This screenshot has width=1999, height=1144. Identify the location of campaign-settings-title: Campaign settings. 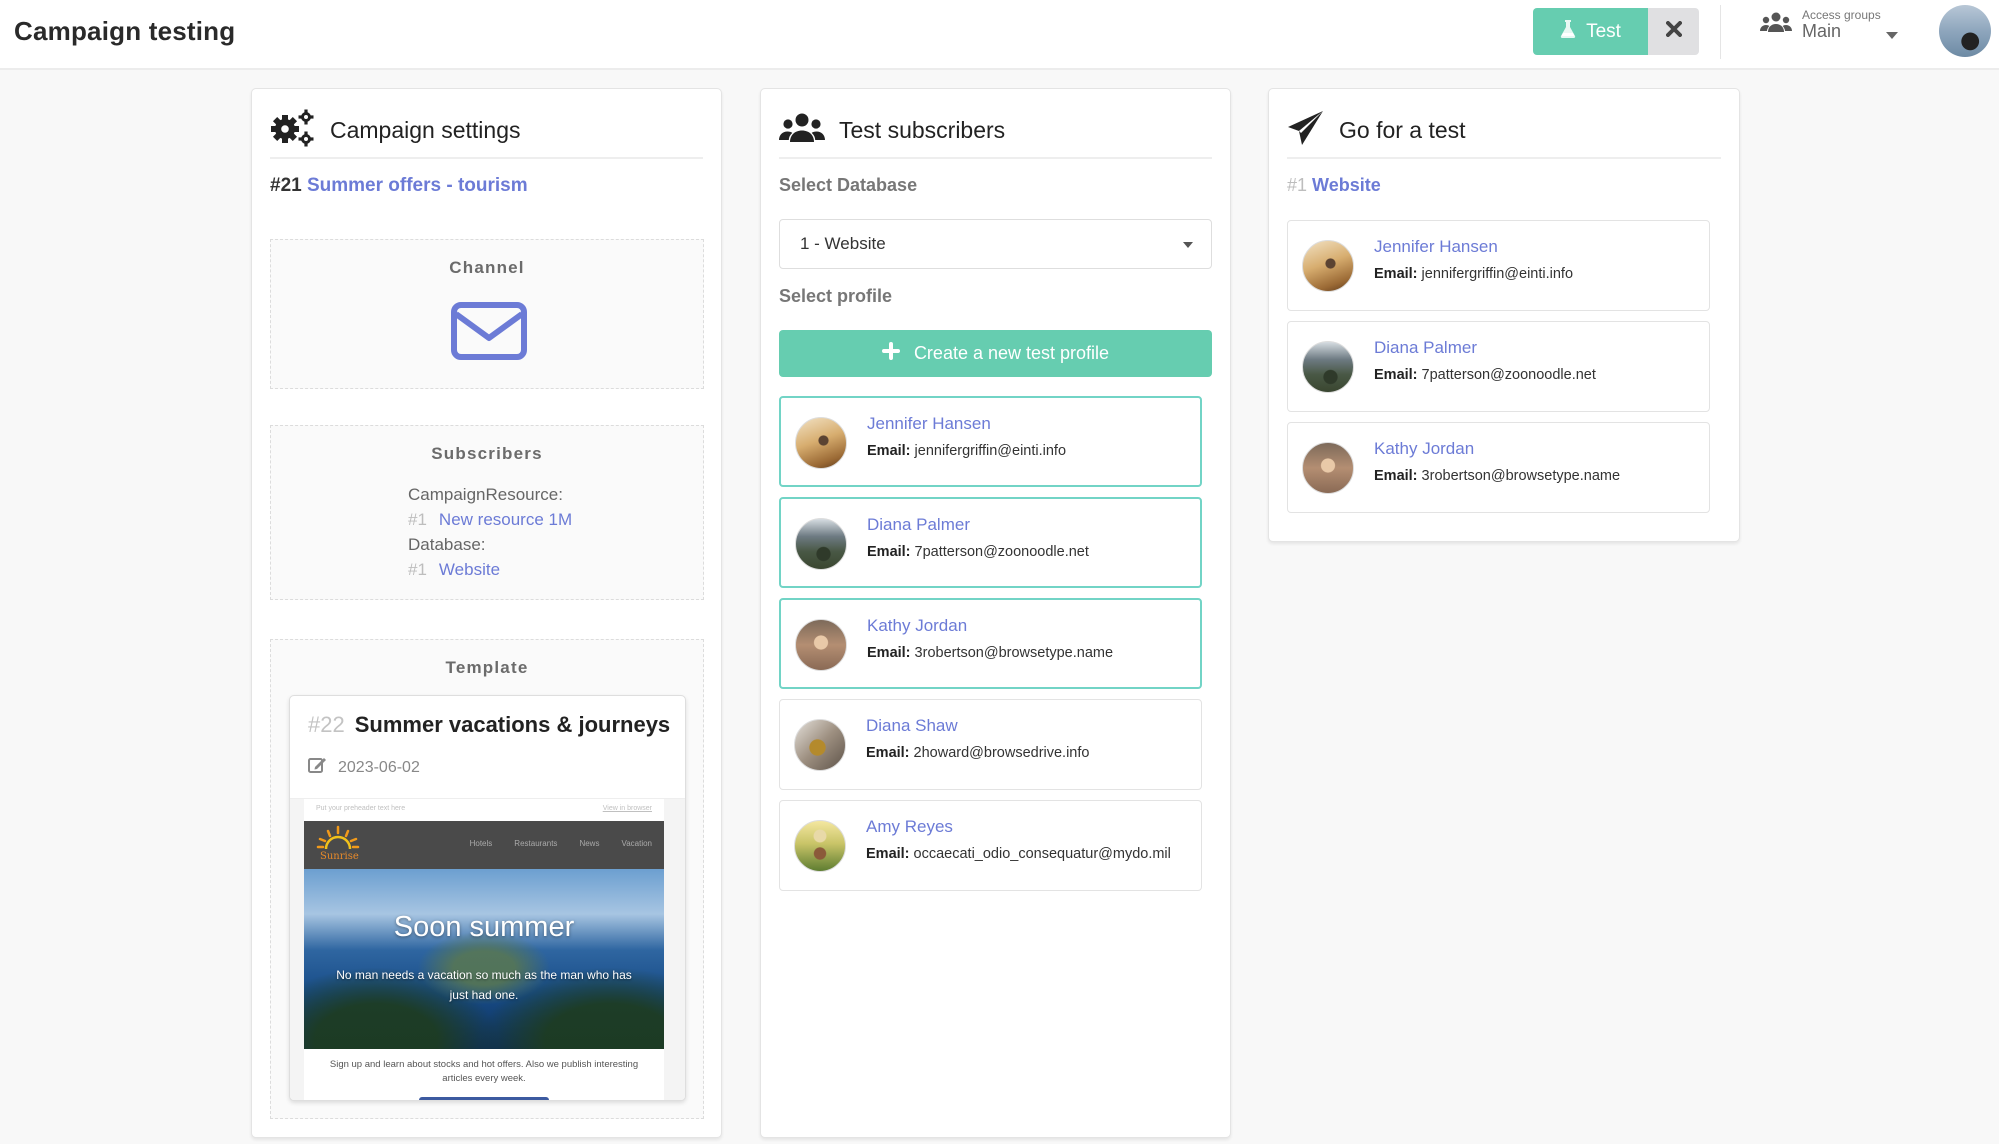
(425, 129).